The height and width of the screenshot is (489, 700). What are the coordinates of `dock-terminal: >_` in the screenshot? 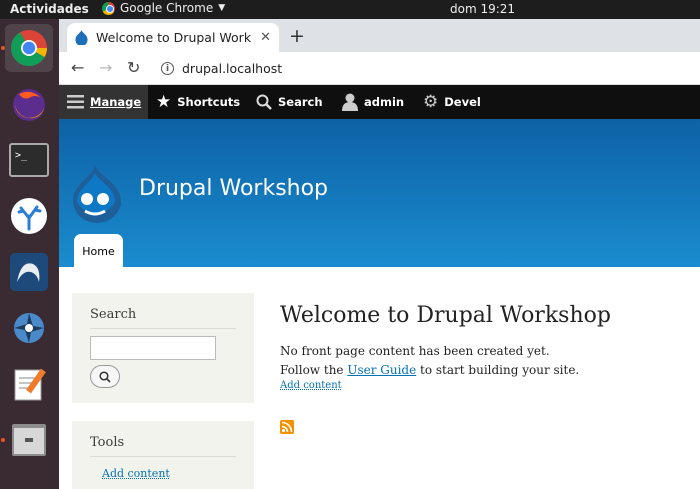 It's located at (29, 160).